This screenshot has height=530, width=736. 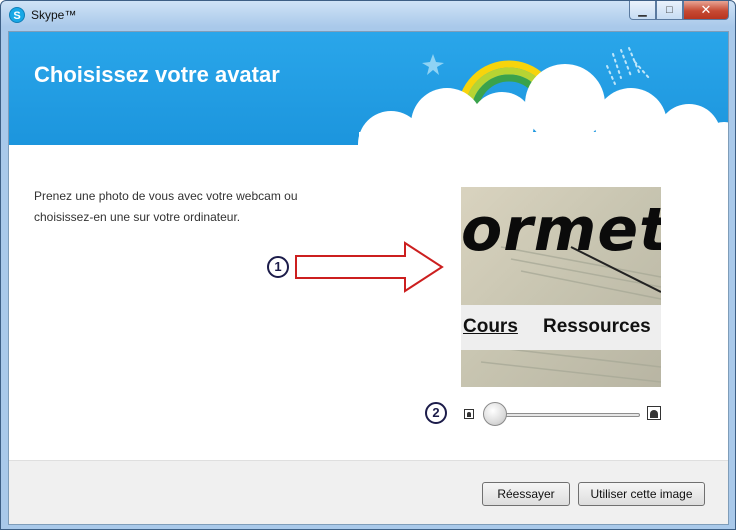 I want to click on callout-marker-2: 2, so click(x=436, y=413).